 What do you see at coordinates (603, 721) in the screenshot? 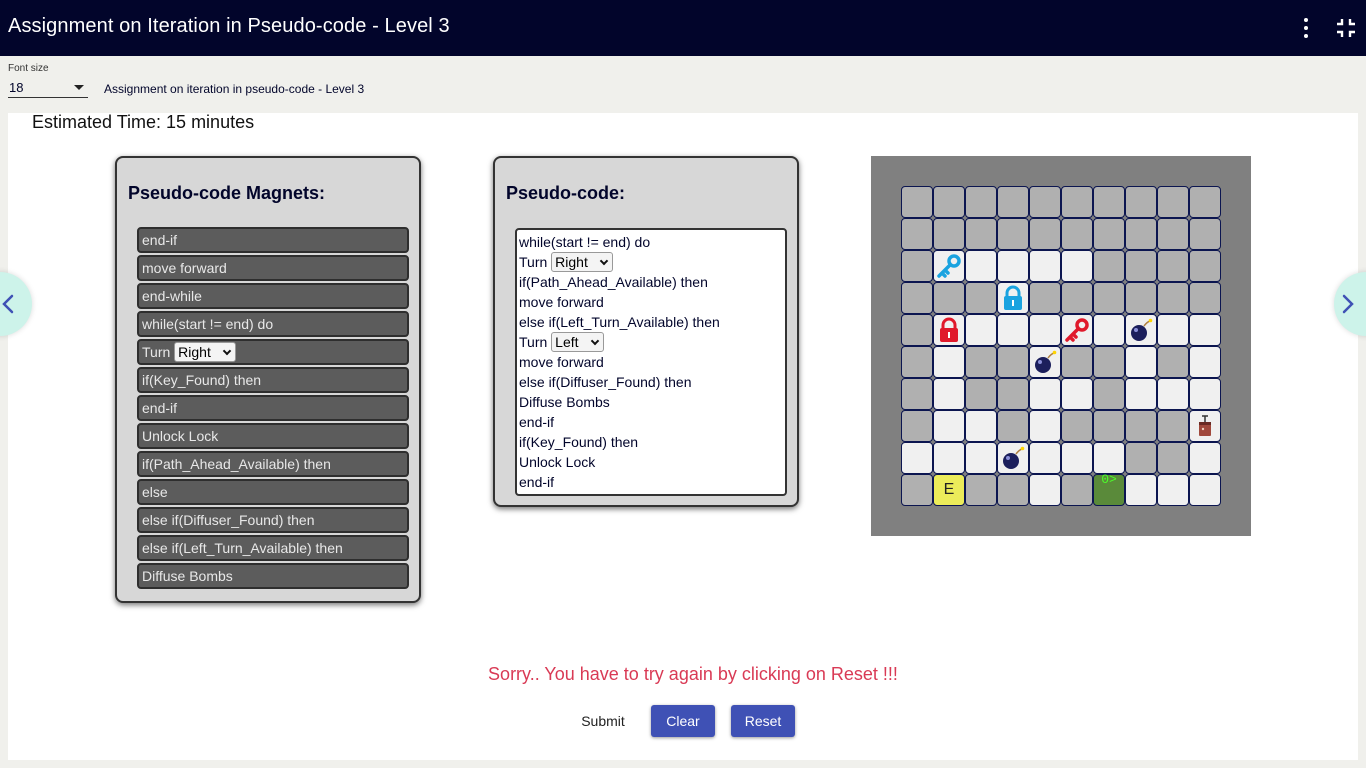
I see `submit-button: Submit` at bounding box center [603, 721].